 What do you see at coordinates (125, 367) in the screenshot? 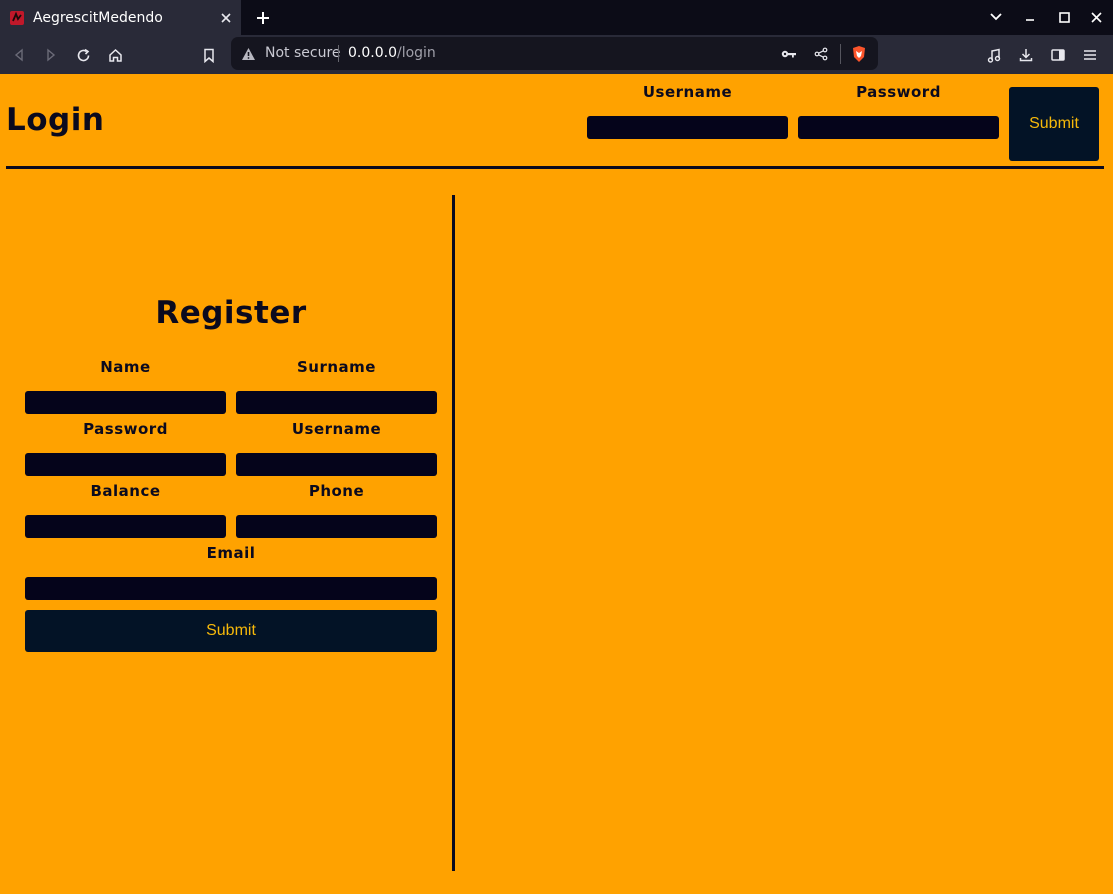
I see `register-name-label: Name` at bounding box center [125, 367].